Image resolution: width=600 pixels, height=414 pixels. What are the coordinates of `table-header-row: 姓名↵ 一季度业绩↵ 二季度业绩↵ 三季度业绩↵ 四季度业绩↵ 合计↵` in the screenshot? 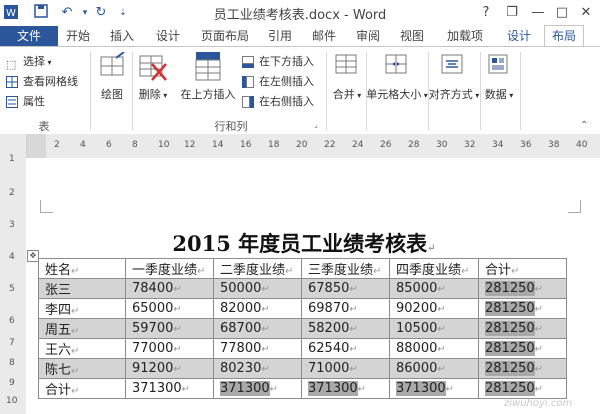 It's located at (302, 268).